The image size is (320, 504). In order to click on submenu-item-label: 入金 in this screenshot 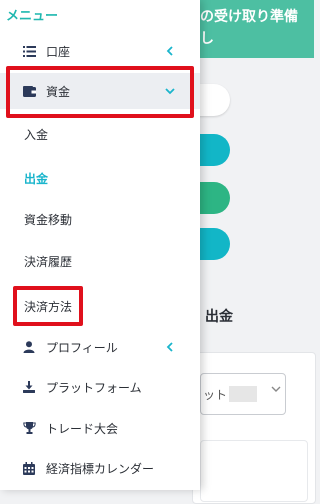, I will do `click(36, 135)`.